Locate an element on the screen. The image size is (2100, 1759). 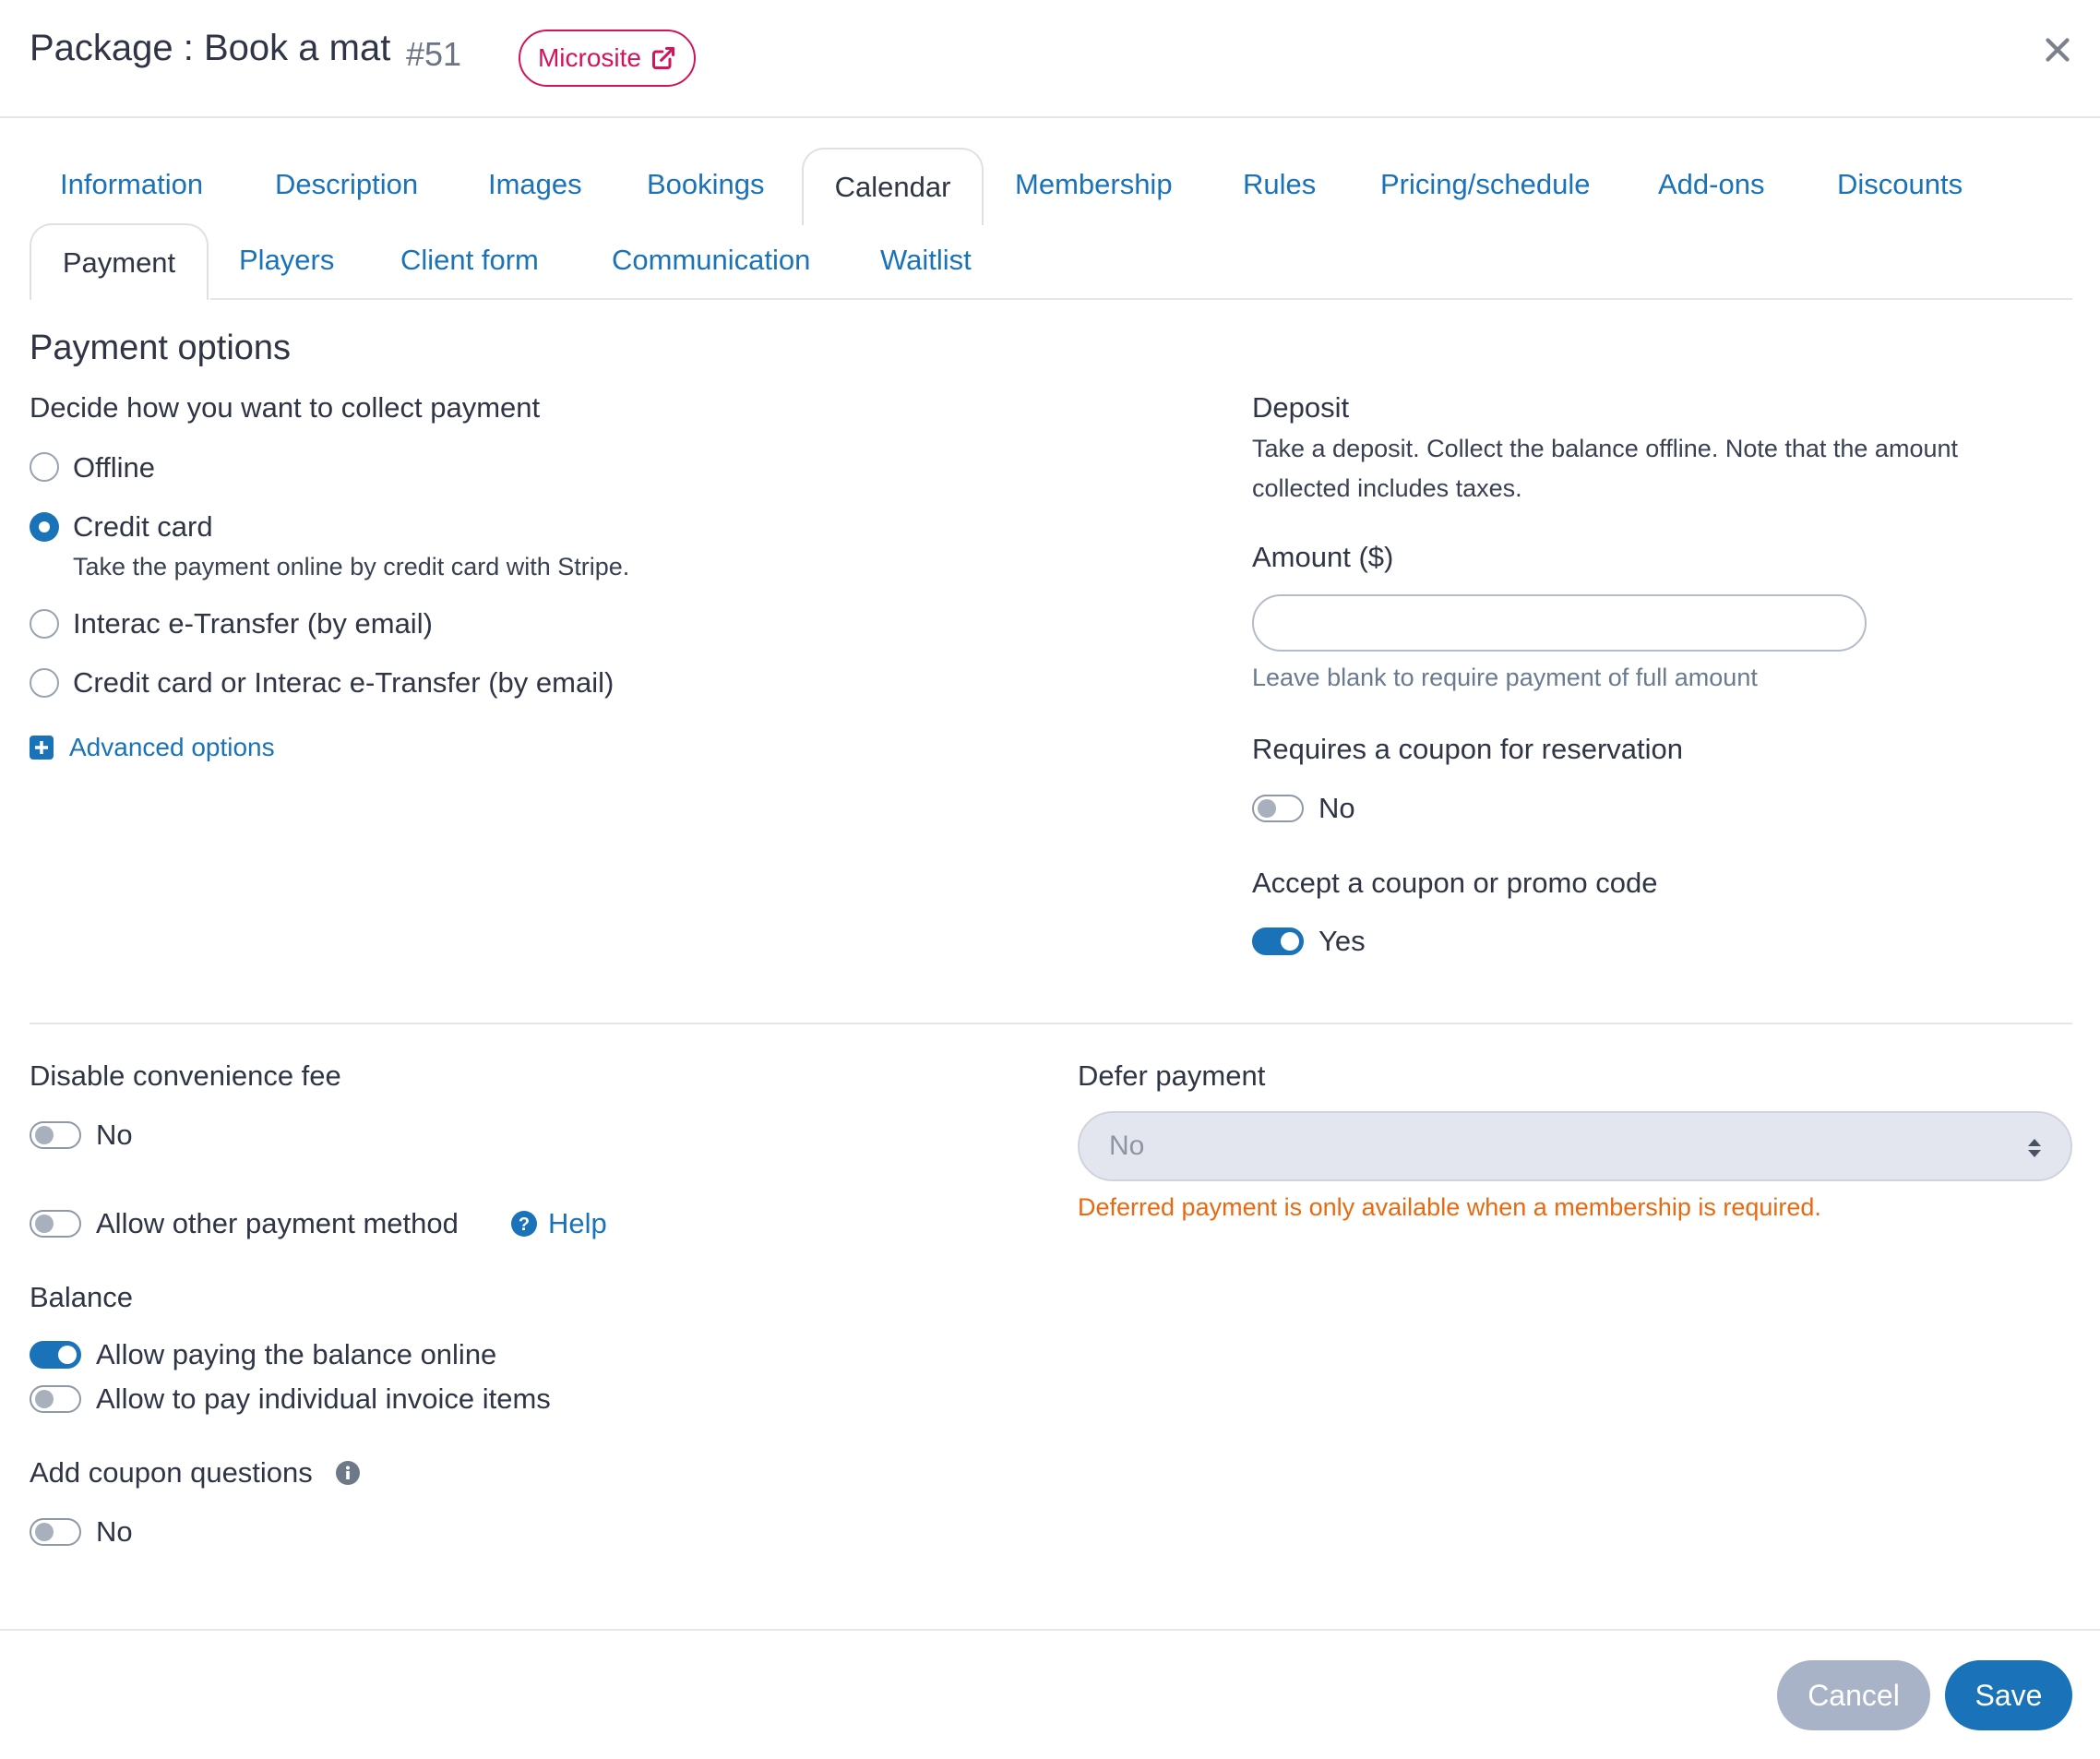
tab-pricing-schedule: Pricing/schedule is located at coordinates (1485, 184).